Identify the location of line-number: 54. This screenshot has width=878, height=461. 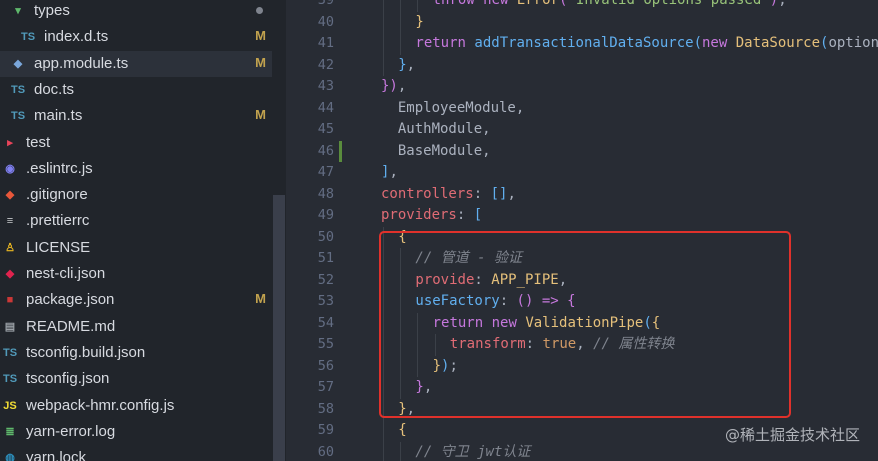
(325, 322).